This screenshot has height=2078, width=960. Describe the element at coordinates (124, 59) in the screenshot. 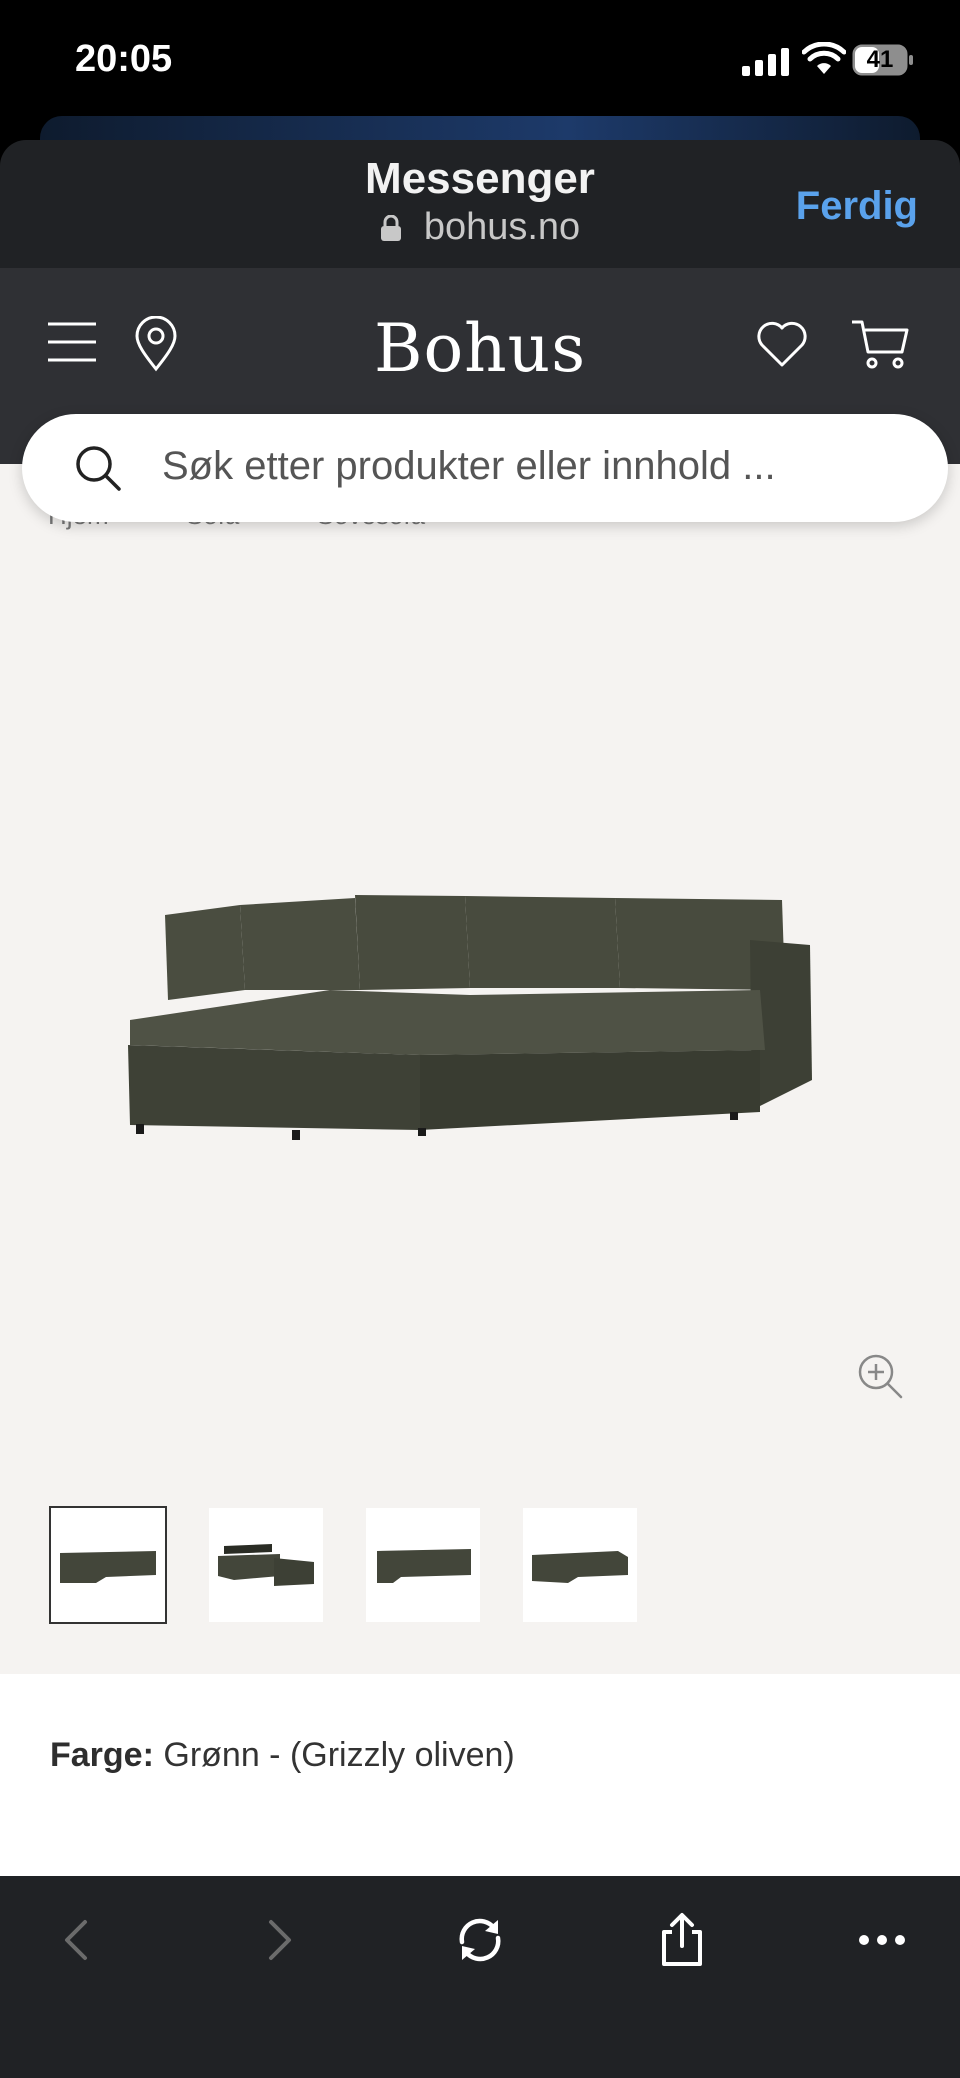

I see `status-time: 20:05` at that location.